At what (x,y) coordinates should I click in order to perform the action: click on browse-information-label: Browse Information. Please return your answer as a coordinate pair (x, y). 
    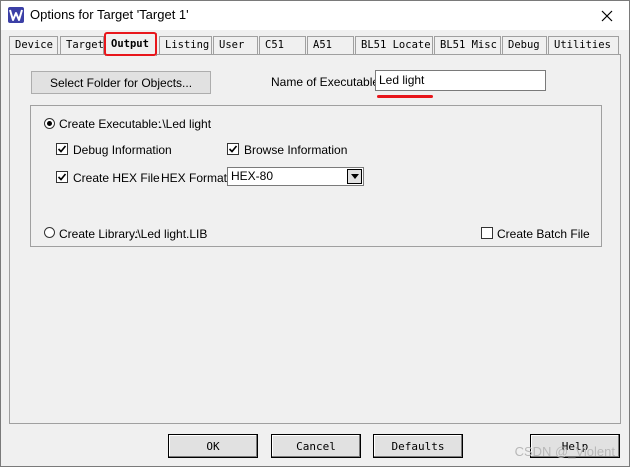
    Looking at the image, I should click on (296, 150).